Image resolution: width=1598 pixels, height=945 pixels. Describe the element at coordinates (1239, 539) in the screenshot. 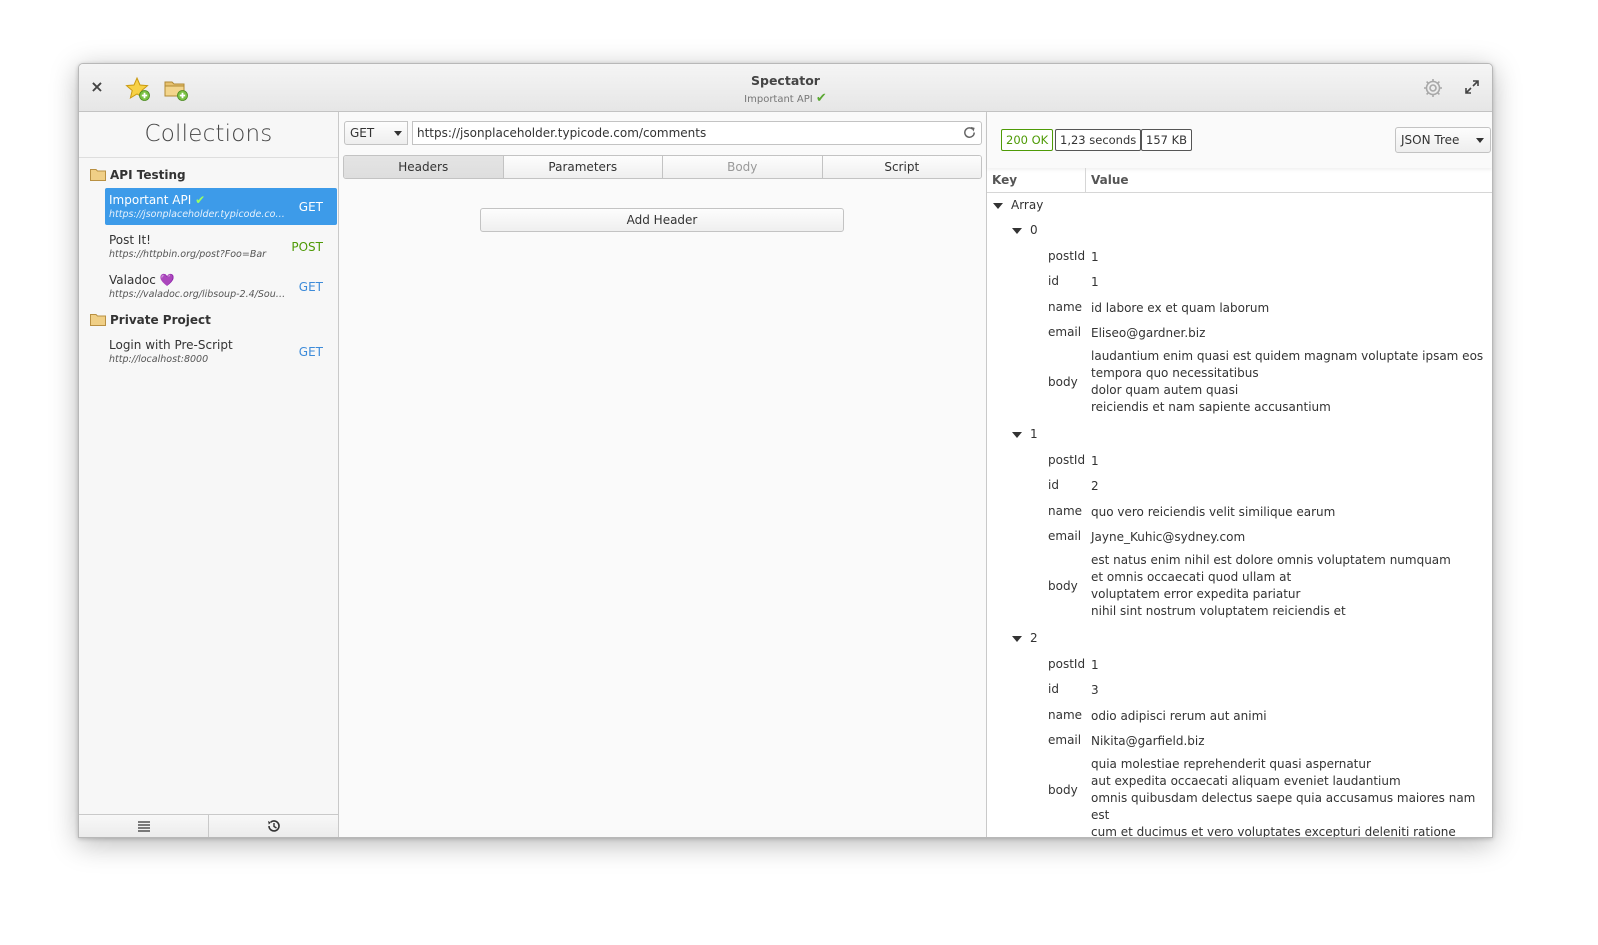

I see `tree-row: email Jayne_Kuhic@sydney.com` at that location.